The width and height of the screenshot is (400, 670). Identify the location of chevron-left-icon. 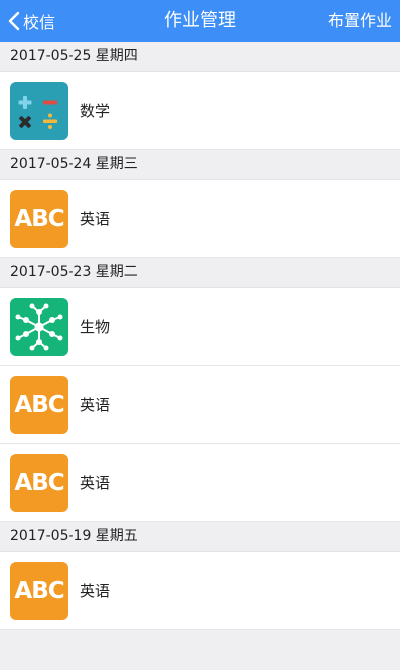
(14, 21).